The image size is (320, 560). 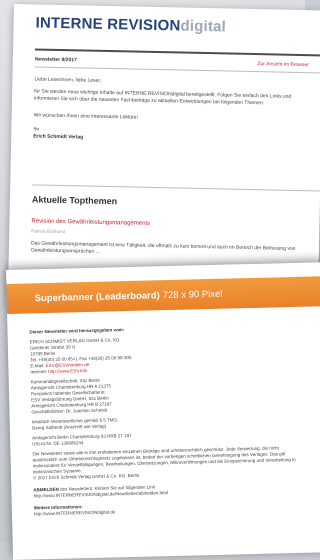 I want to click on title-main: INTERNE REVISION, so click(x=108, y=24).